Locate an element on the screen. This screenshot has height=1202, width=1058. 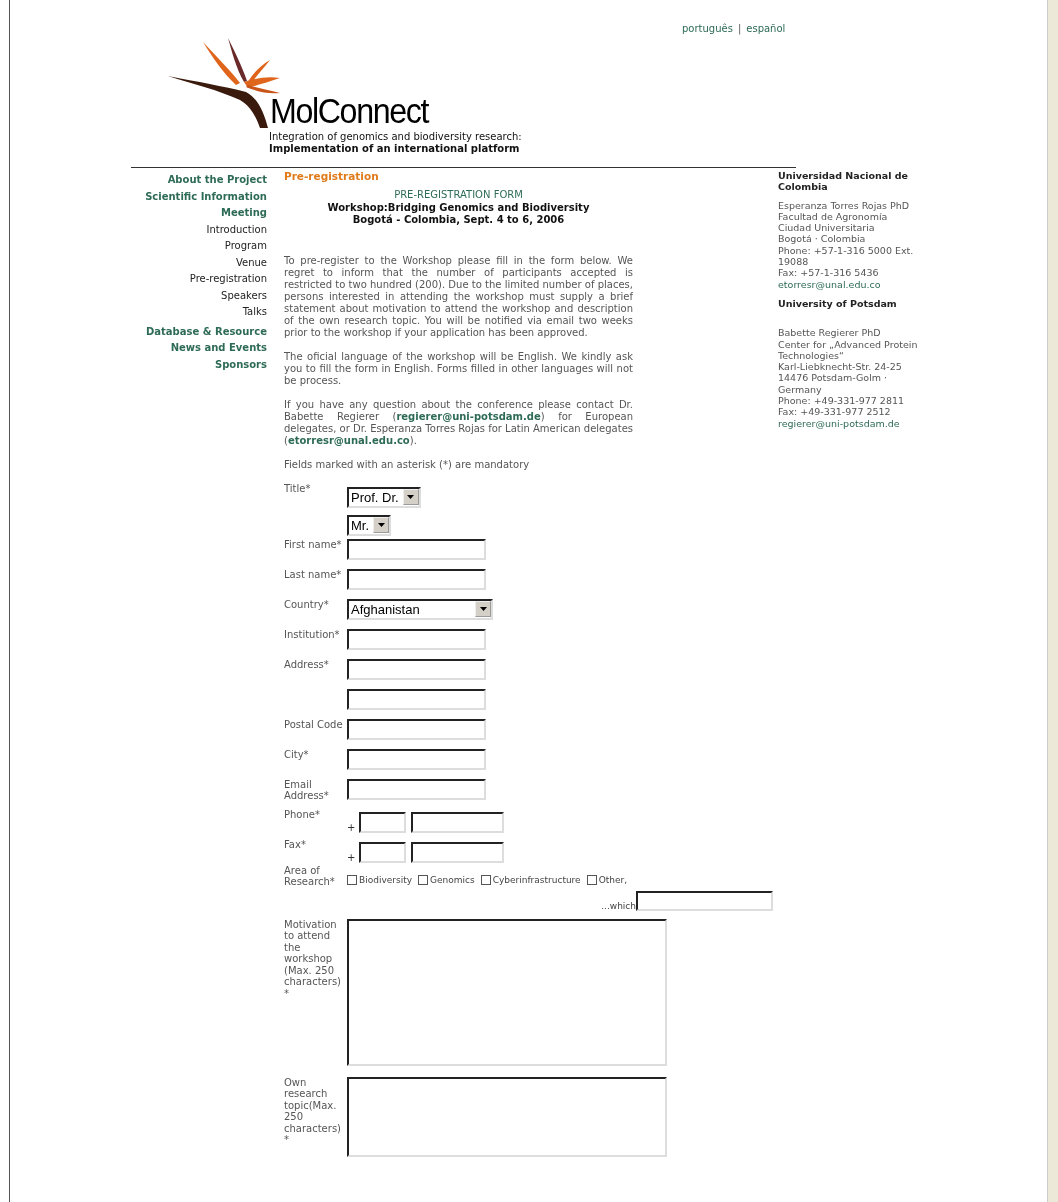
checkbox-label: Biodiversity is located at coordinates (385, 879).